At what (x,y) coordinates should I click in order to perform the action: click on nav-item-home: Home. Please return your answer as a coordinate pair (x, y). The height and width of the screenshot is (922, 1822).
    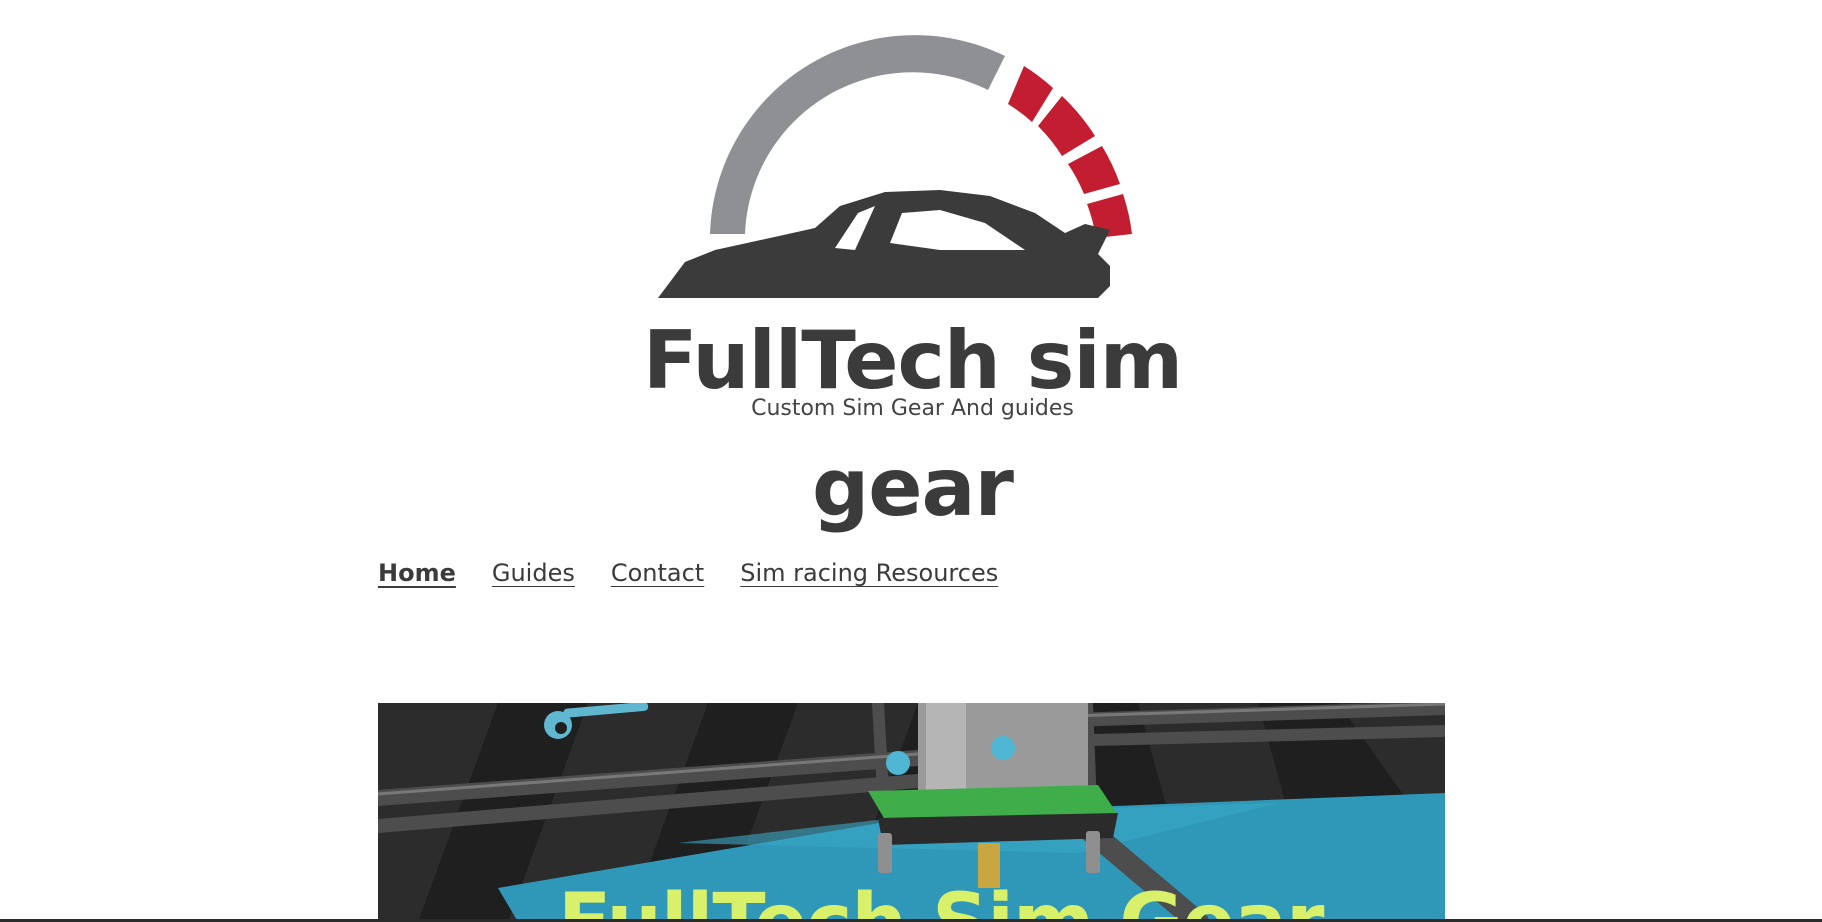
    Looking at the image, I should click on (417, 573).